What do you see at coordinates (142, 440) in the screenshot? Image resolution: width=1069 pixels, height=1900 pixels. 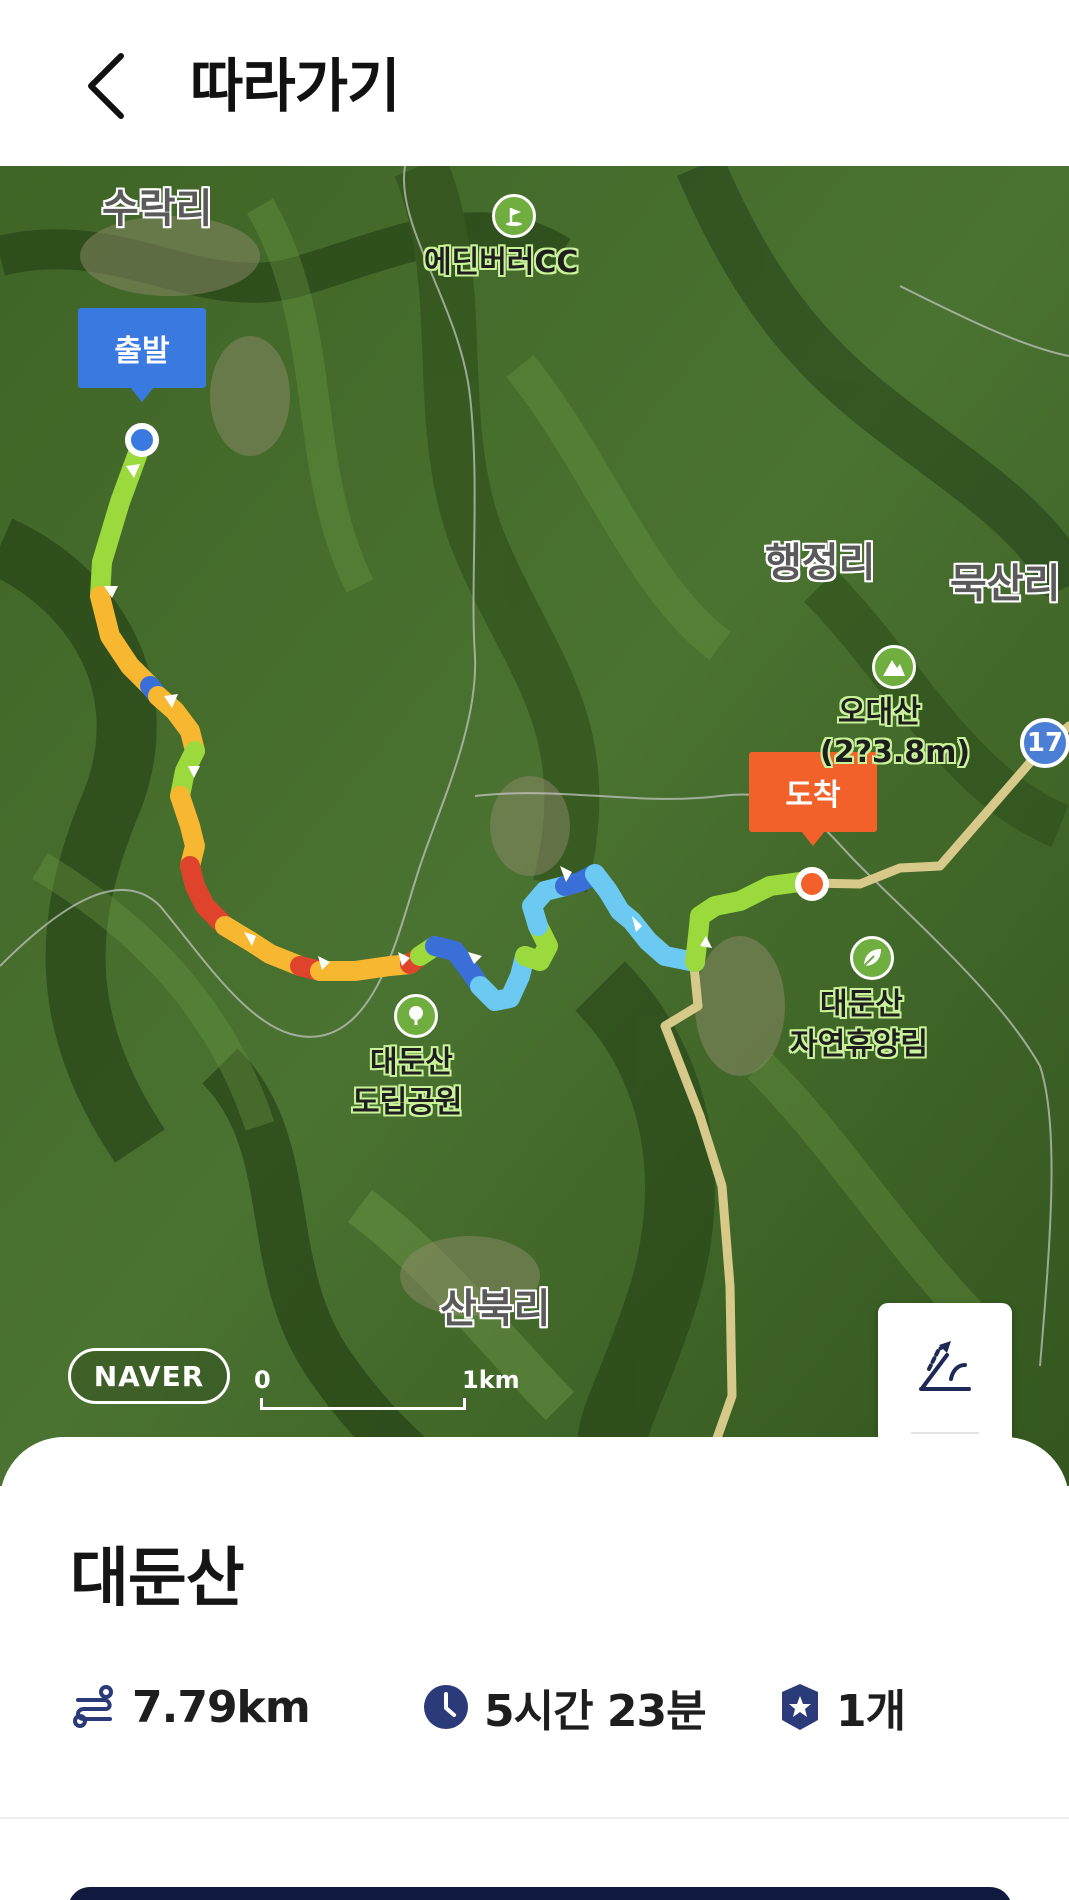 I see `start-point-icon` at bounding box center [142, 440].